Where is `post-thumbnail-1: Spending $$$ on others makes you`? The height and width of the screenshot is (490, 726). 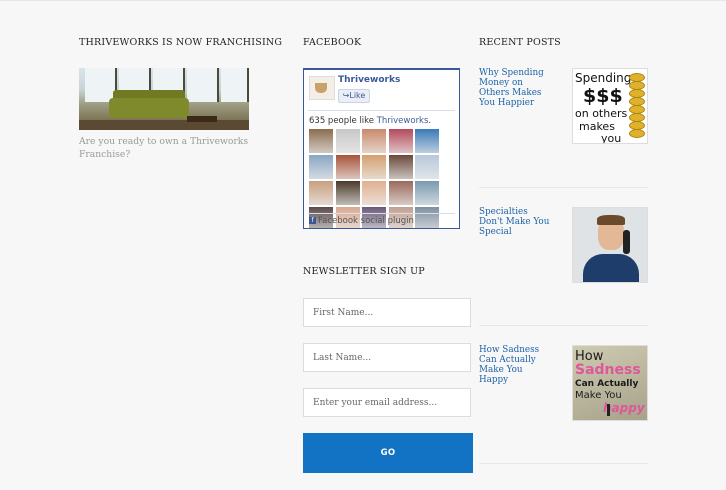
post-thumbnail-1: Spending $$$ on others makes you is located at coordinates (610, 106).